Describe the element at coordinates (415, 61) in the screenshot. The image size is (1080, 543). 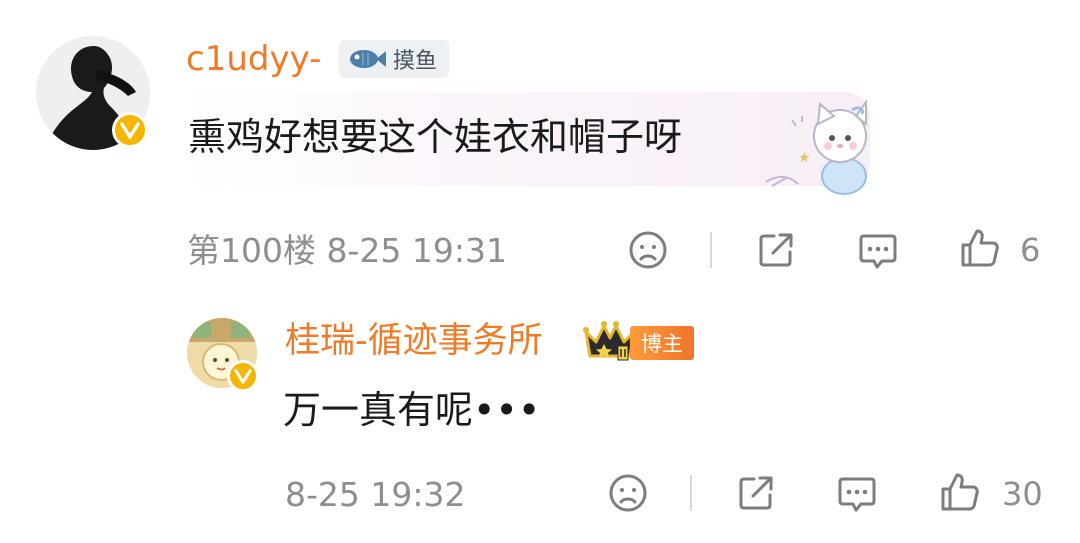
I see `moyu-tag-label: 摸鱼` at that location.